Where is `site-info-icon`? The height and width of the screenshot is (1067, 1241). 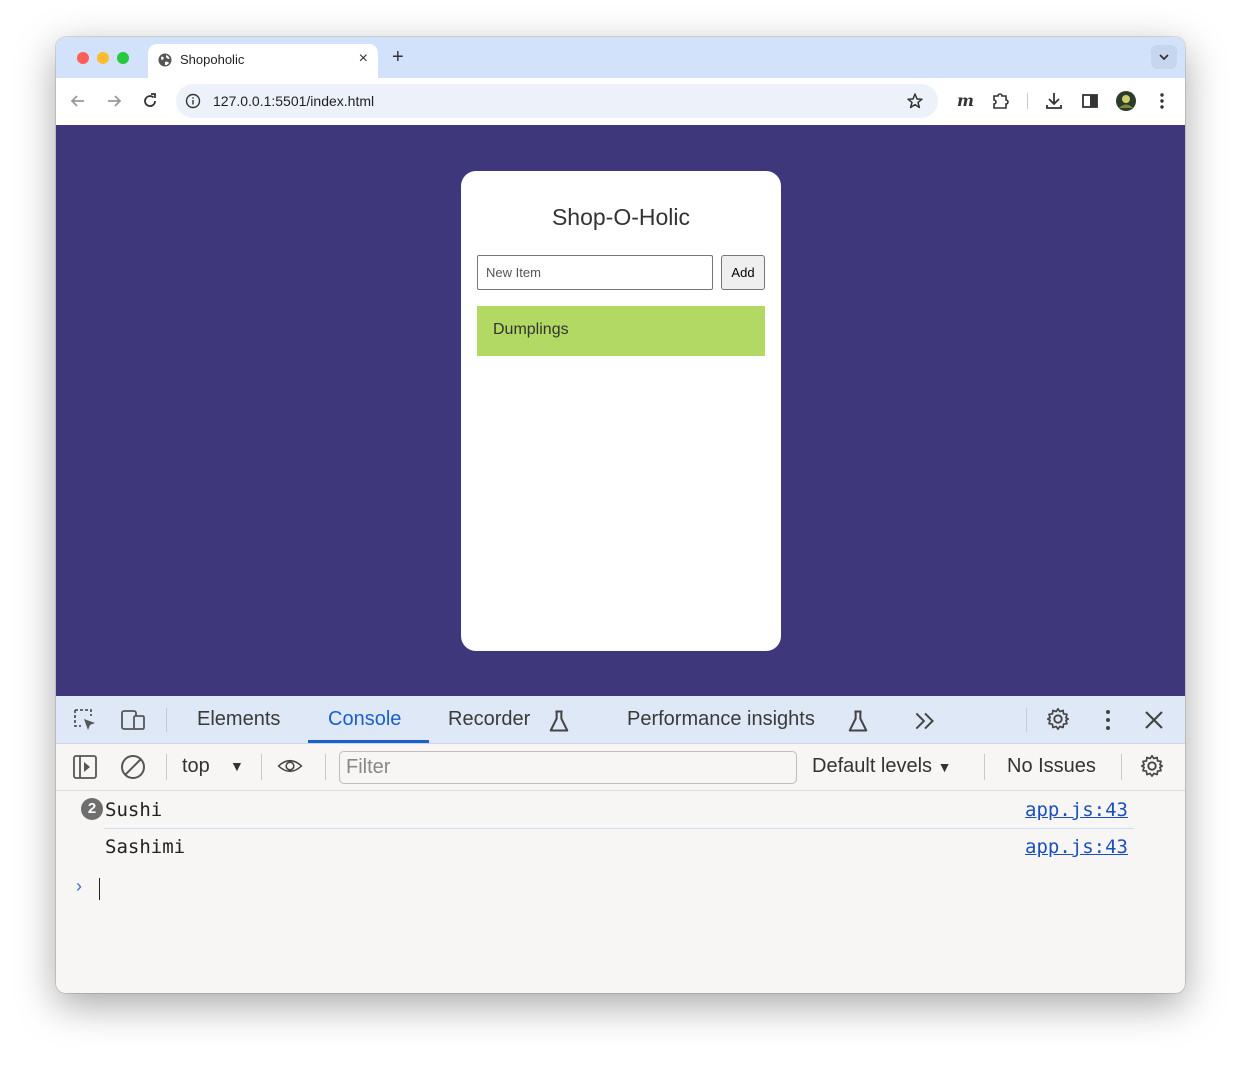 site-info-icon is located at coordinates (193, 101).